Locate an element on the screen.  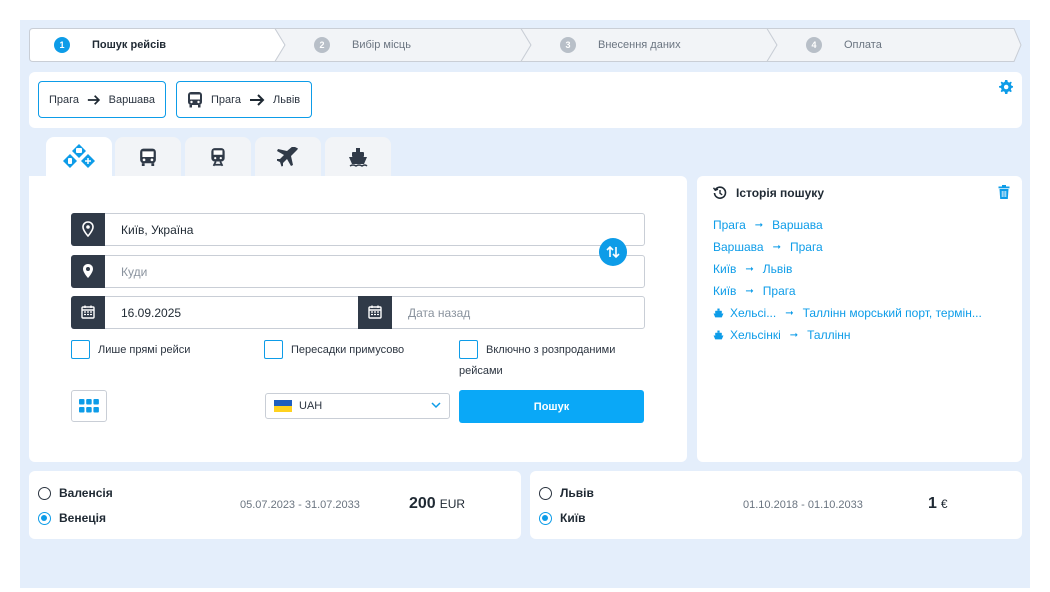
price-currency: EUR is located at coordinates (452, 504).